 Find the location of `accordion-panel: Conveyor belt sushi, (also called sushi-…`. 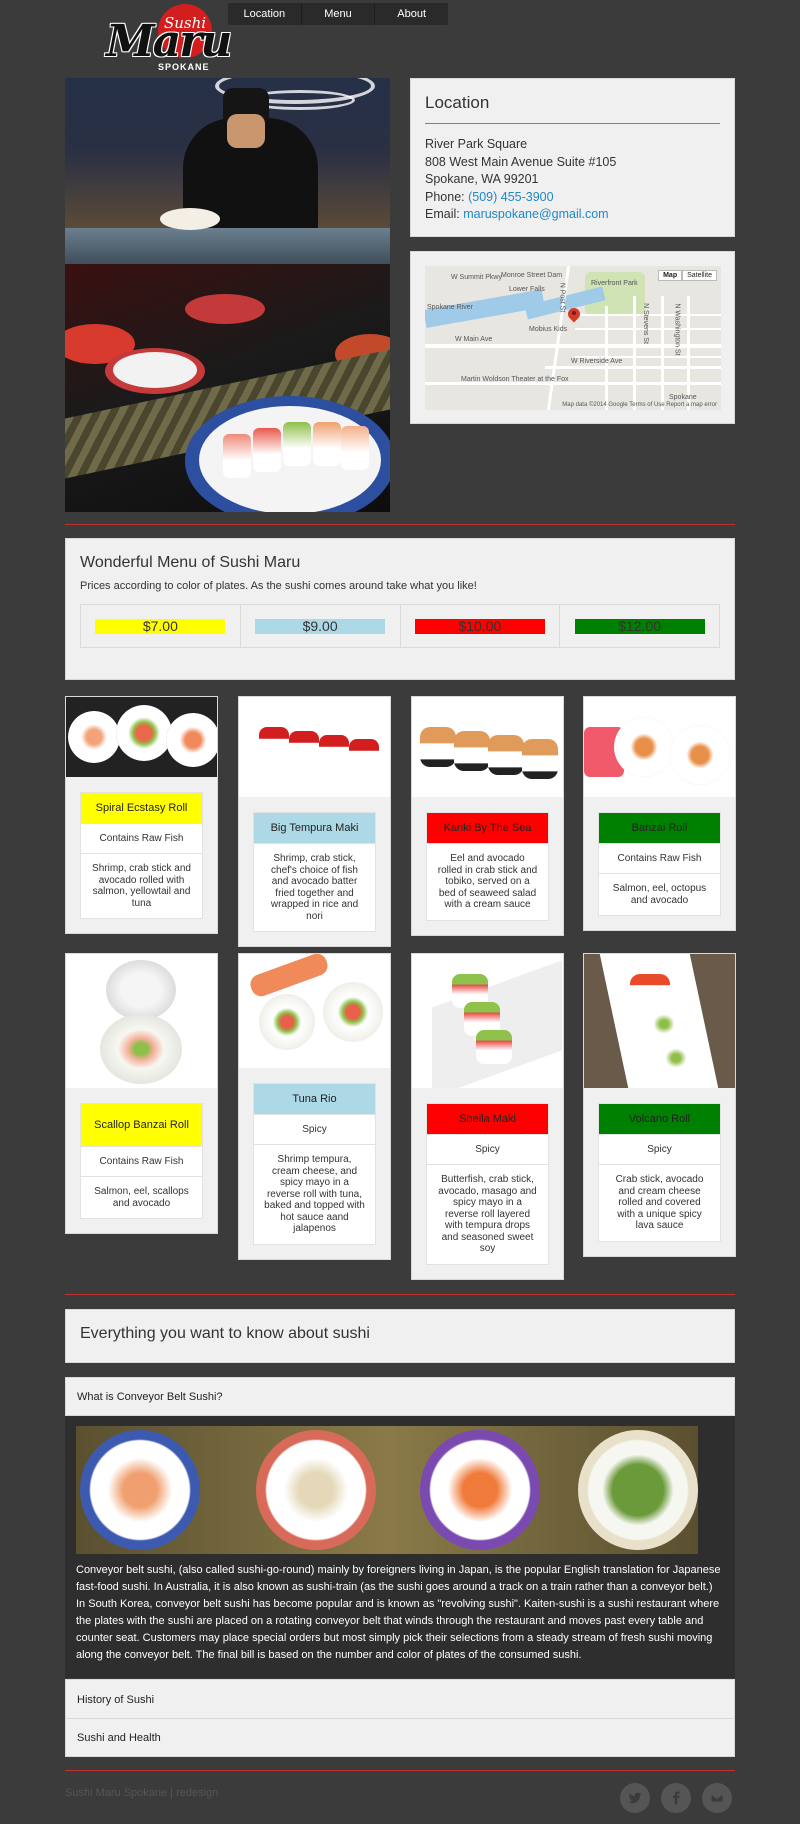

accordion-panel: Conveyor belt sushi, (also called sushi-… is located at coordinates (400, 1547).